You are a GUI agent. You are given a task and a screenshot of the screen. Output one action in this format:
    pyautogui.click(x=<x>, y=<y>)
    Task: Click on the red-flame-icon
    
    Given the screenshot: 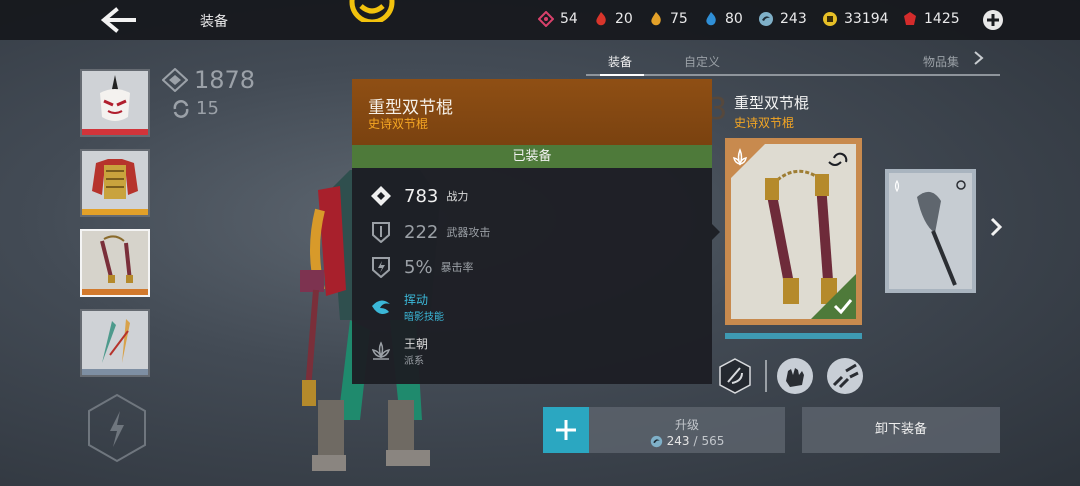 What is the action you would take?
    pyautogui.click(x=601, y=19)
    